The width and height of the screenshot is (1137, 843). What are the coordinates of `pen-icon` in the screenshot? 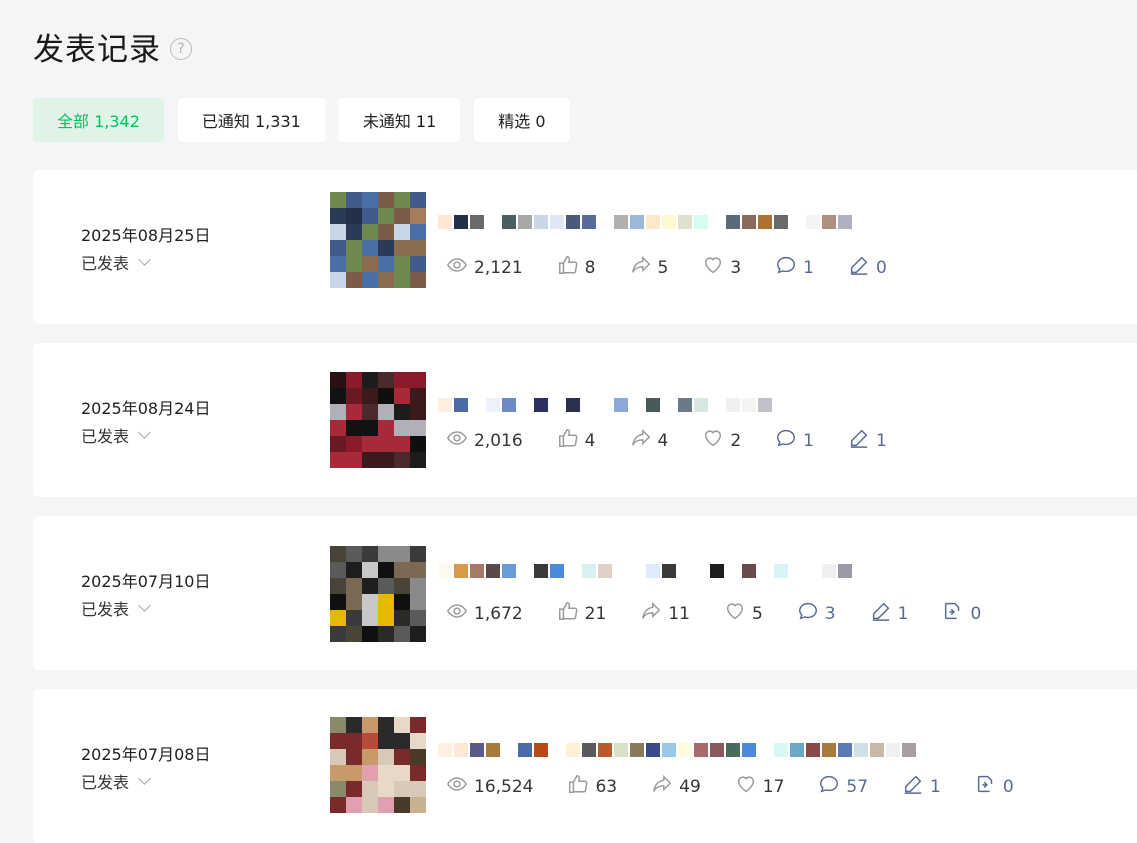 It's located at (862, 440).